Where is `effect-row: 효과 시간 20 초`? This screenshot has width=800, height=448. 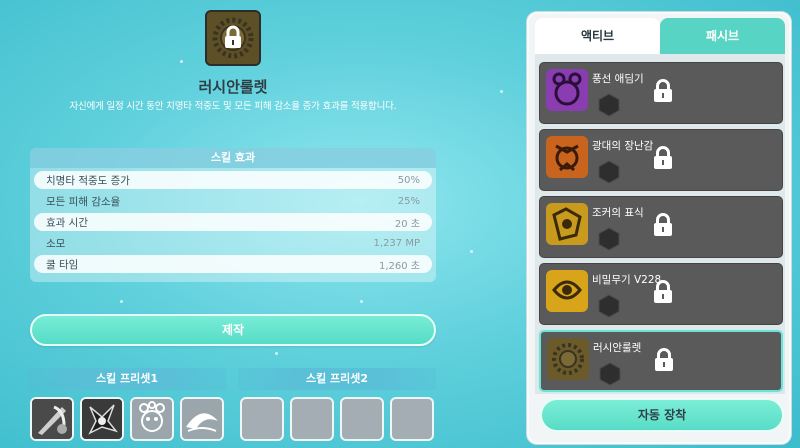 effect-row: 효과 시간 20 초 is located at coordinates (233, 222).